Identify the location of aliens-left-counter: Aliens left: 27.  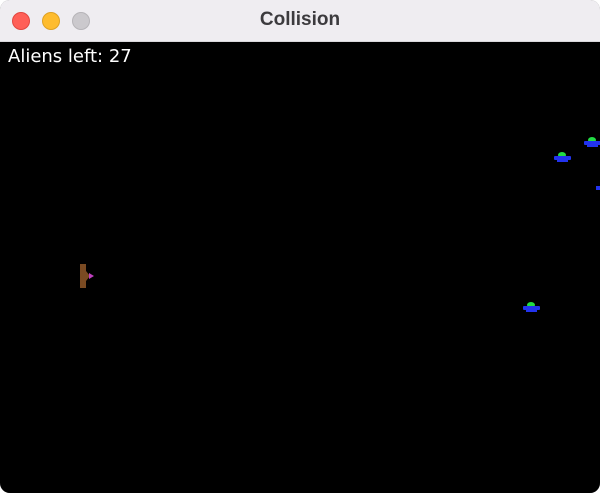
(70, 56).